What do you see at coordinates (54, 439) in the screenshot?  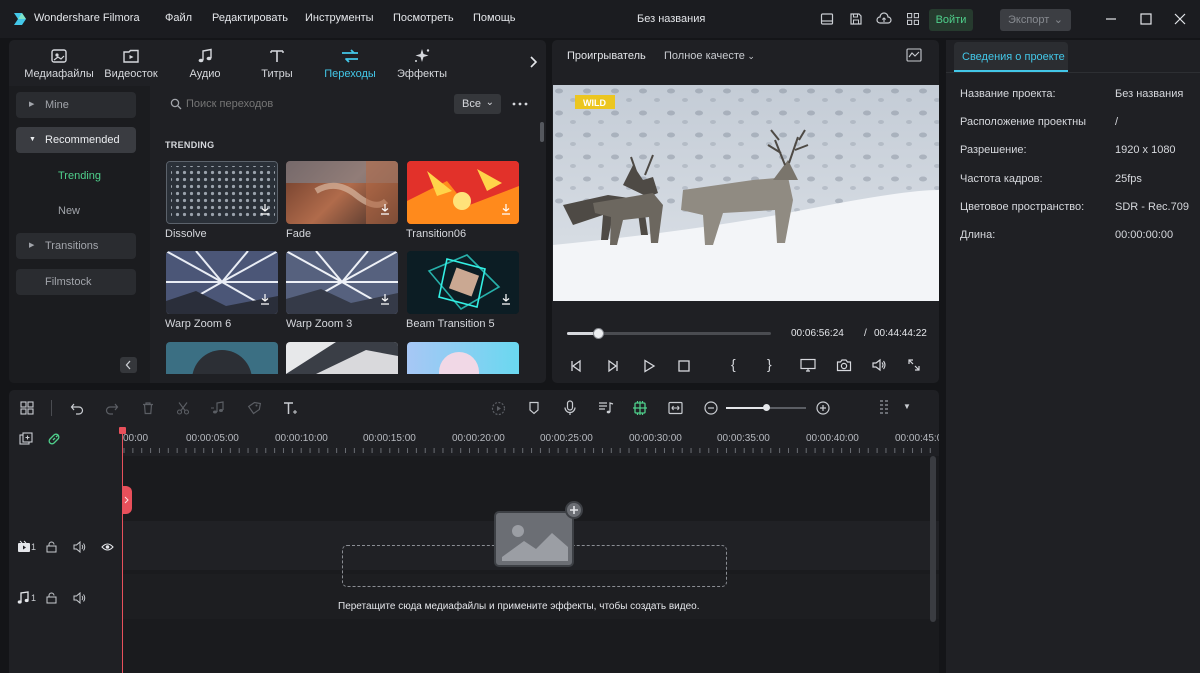 I see `link-icon` at bounding box center [54, 439].